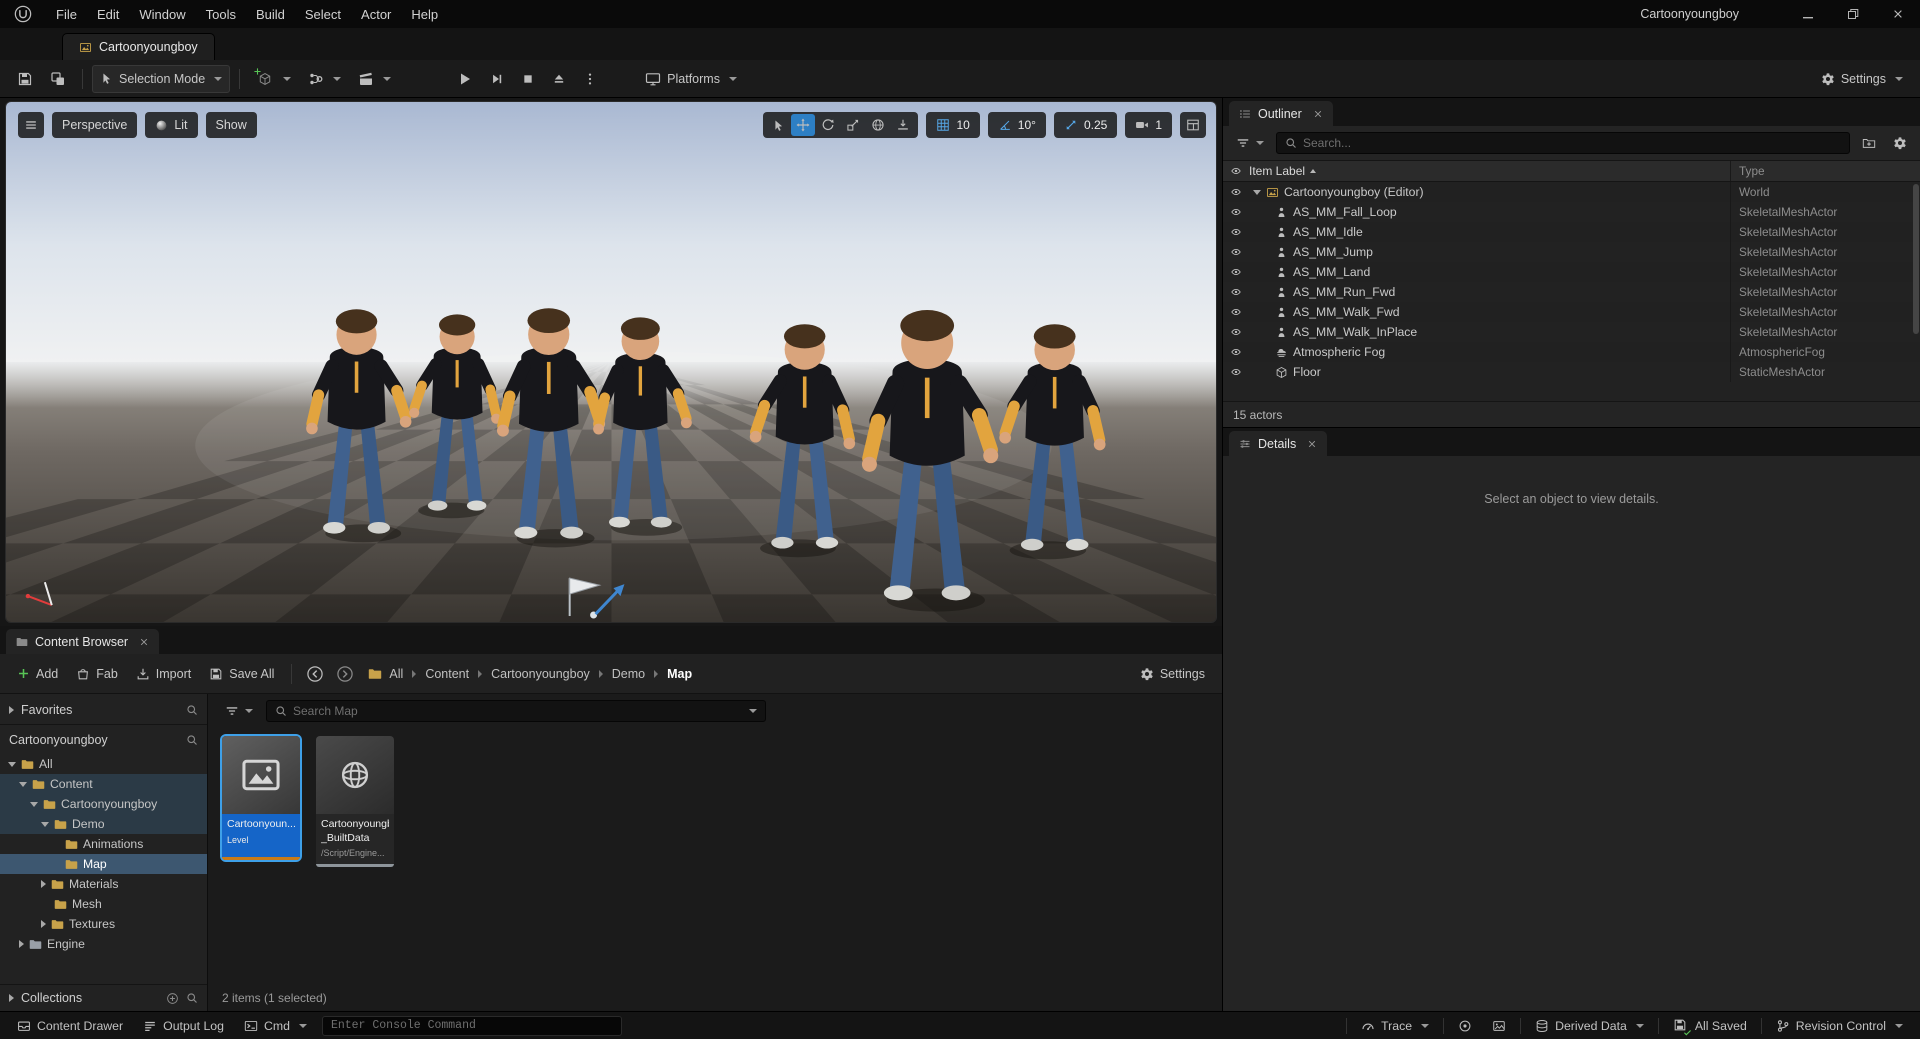 The width and height of the screenshot is (1920, 1039). Describe the element at coordinates (471, 1025) in the screenshot. I see `console-command-input` at that location.